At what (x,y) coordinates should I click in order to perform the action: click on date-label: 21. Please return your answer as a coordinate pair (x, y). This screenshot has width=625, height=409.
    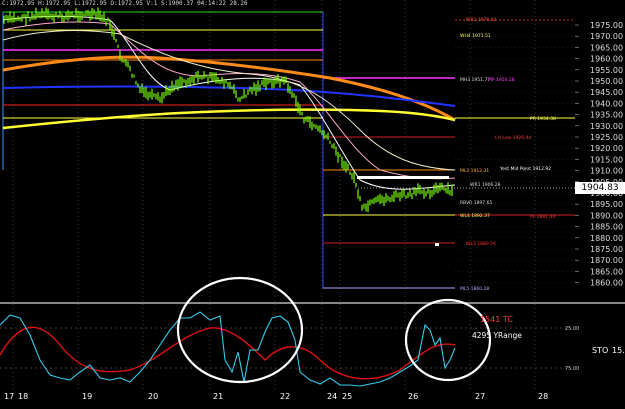
    Looking at the image, I should click on (218, 396).